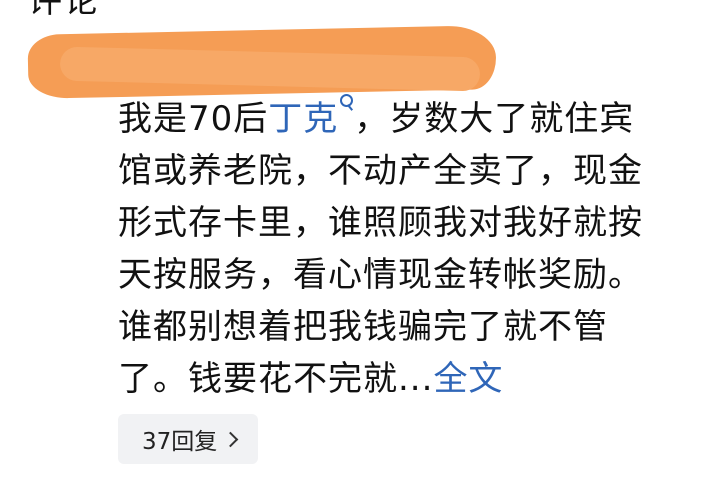 Image resolution: width=720 pixels, height=495 pixels. I want to click on replies-label: 37回复, so click(180, 442).